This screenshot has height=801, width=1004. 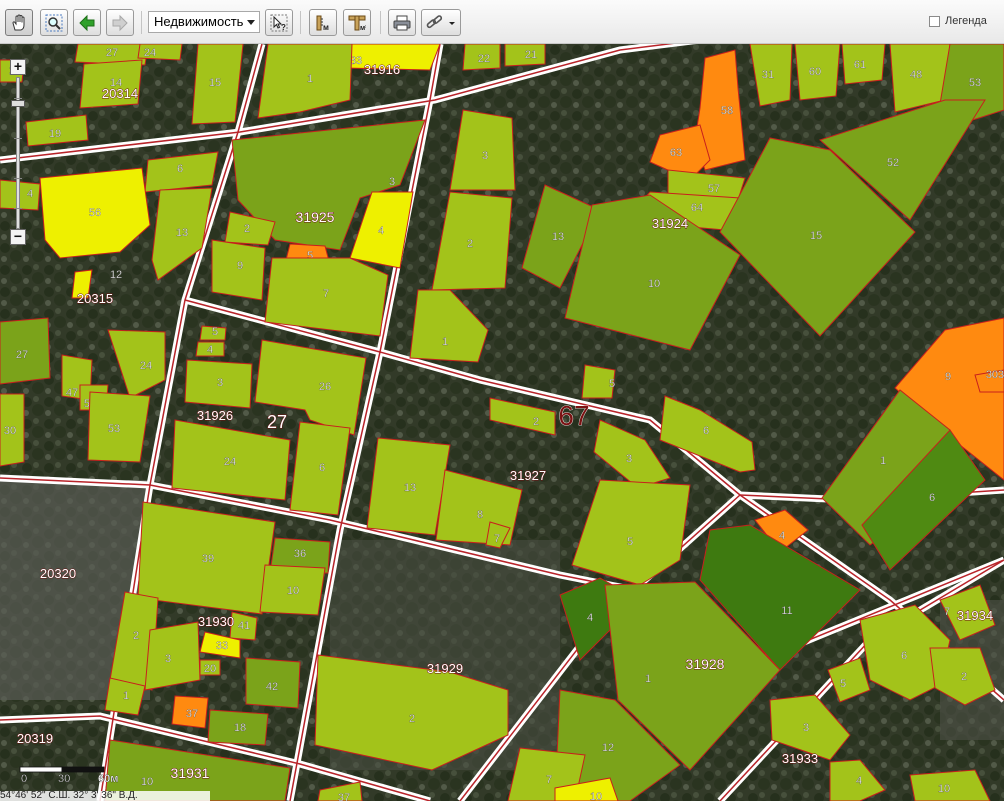 I want to click on cadastral-block-label: 31927, so click(x=528, y=475).